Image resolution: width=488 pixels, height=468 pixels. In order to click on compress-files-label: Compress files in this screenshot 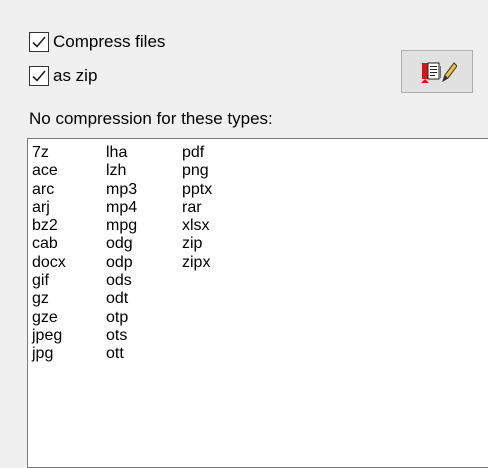, I will do `click(109, 41)`.